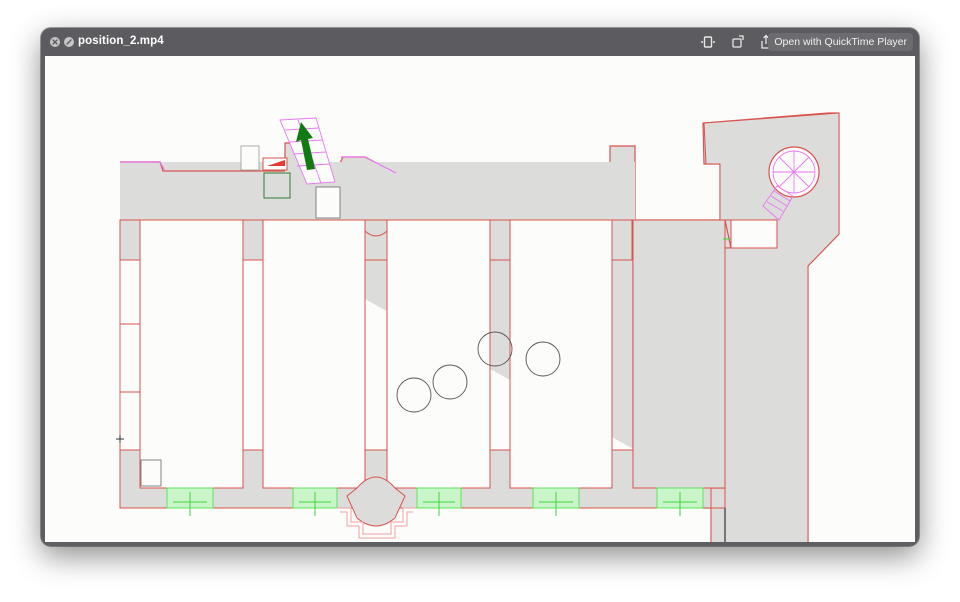  I want to click on close-icon, so click(55, 42).